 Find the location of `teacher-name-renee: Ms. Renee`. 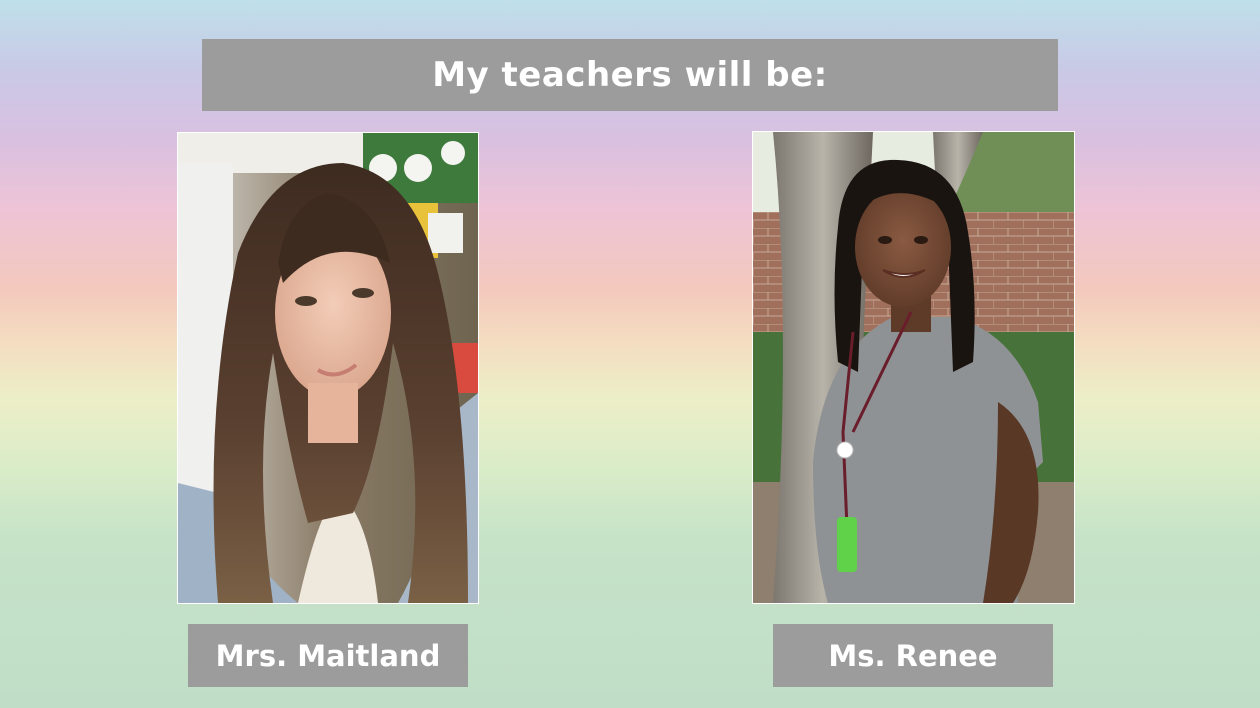

teacher-name-renee: Ms. Renee is located at coordinates (913, 655).